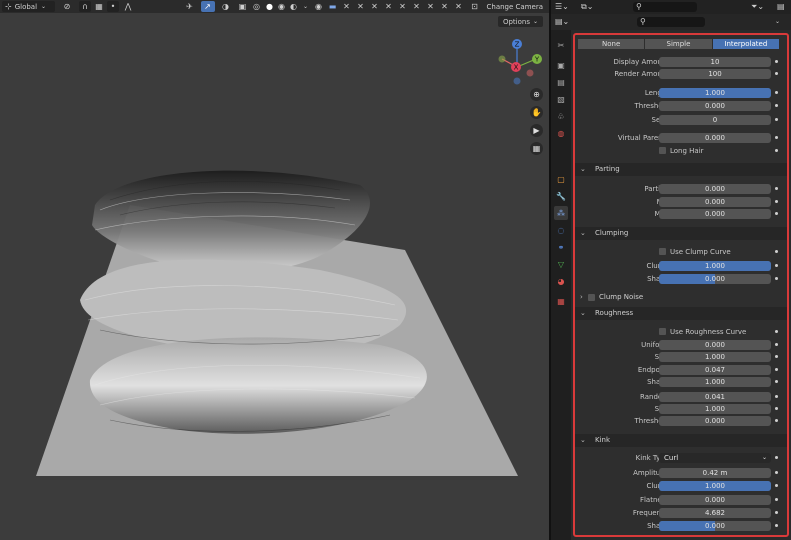 Image resolution: width=791 pixels, height=540 pixels. Describe the element at coordinates (99, 6) in the screenshot. I see `snap-target-dropdown: ▦` at that location.